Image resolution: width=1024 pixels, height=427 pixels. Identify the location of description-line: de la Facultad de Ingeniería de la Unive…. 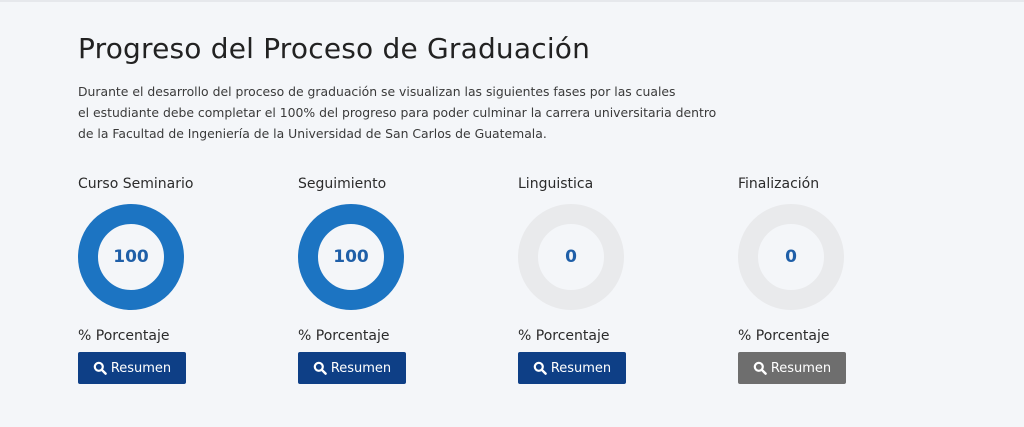
(312, 133).